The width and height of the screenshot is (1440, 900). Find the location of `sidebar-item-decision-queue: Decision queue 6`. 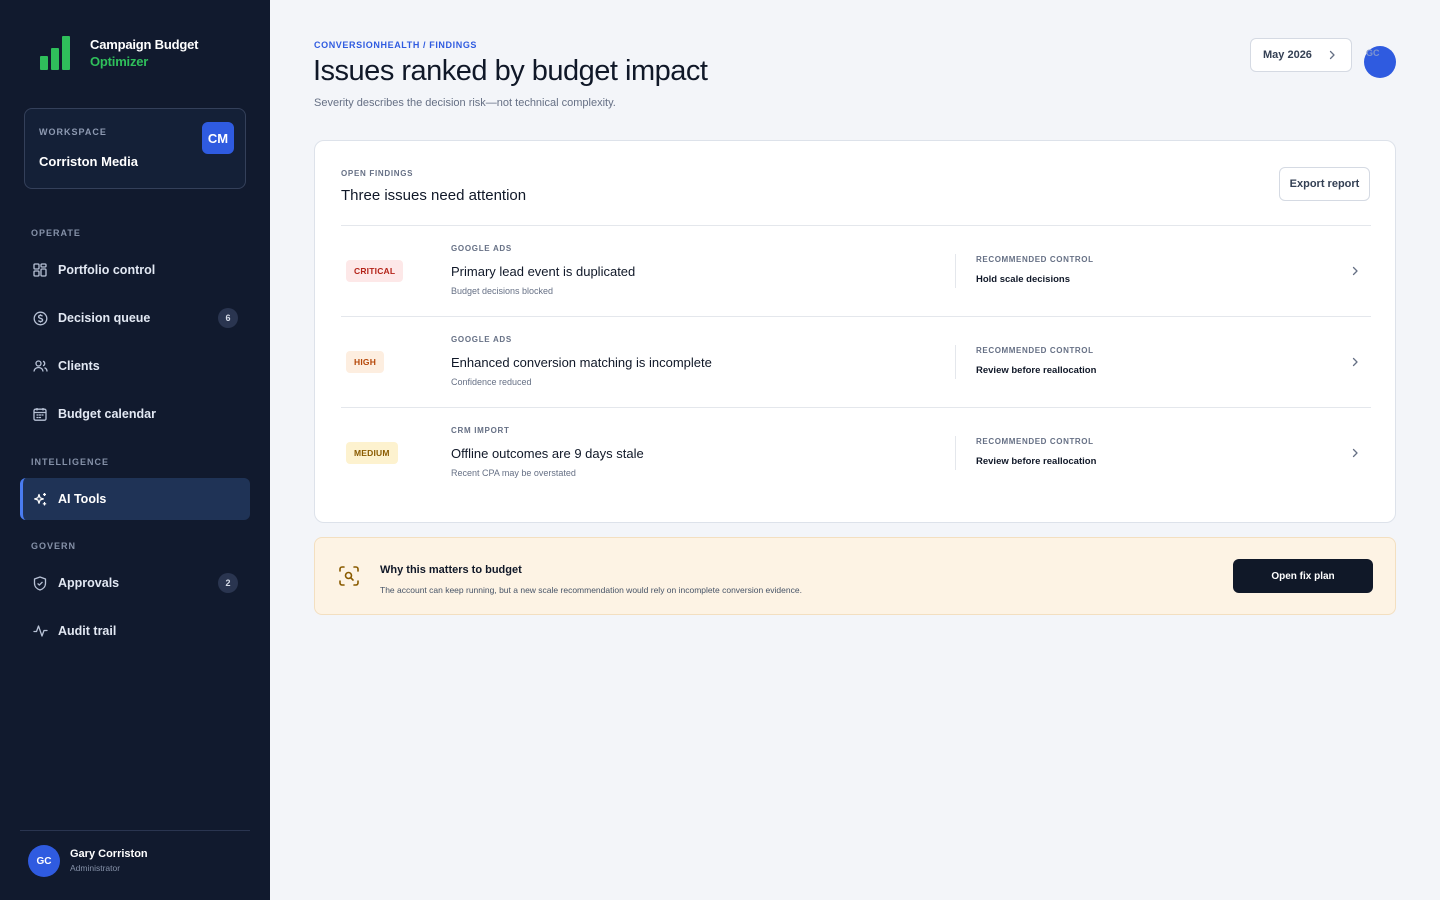

sidebar-item-decision-queue: Decision queue 6 is located at coordinates (135, 318).